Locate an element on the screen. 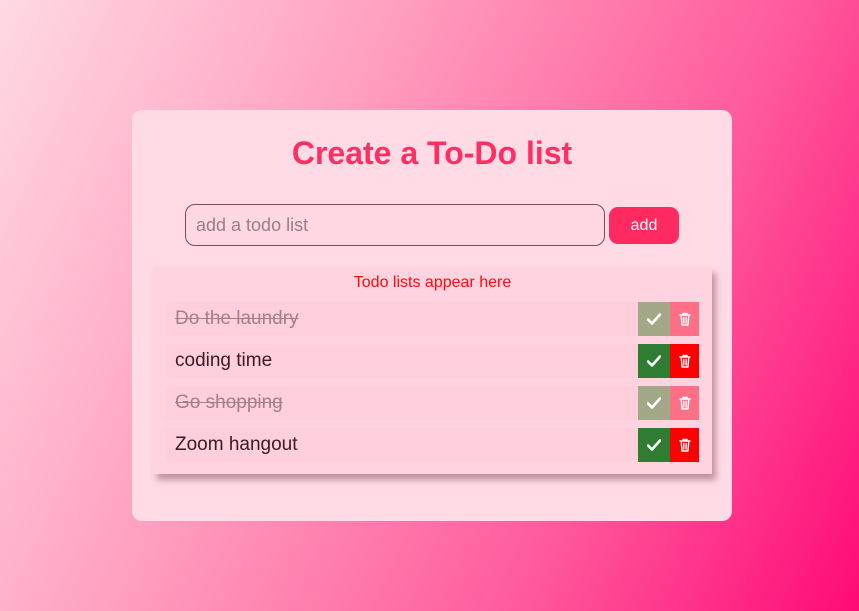  page-title: Create a To-Do list is located at coordinates (432, 153).